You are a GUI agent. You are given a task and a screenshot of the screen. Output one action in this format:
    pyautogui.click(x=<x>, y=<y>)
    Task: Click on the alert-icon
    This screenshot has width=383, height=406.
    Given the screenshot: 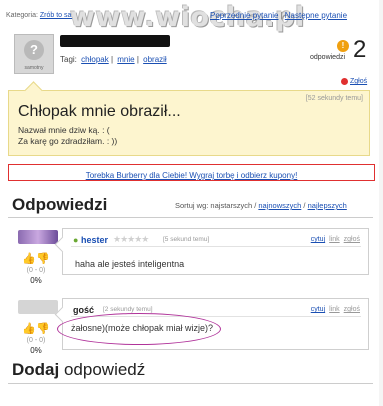 What is the action you would take?
    pyautogui.click(x=344, y=81)
    